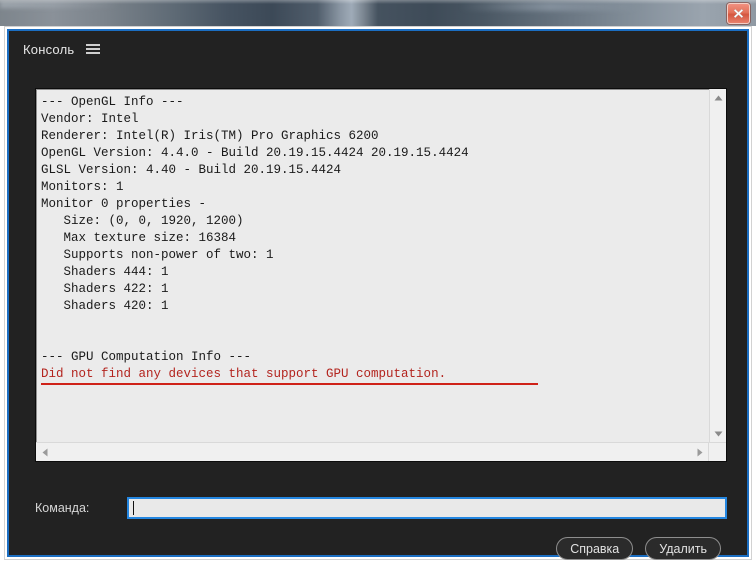 This screenshot has height=564, width=756. I want to click on close-icon, so click(738, 13).